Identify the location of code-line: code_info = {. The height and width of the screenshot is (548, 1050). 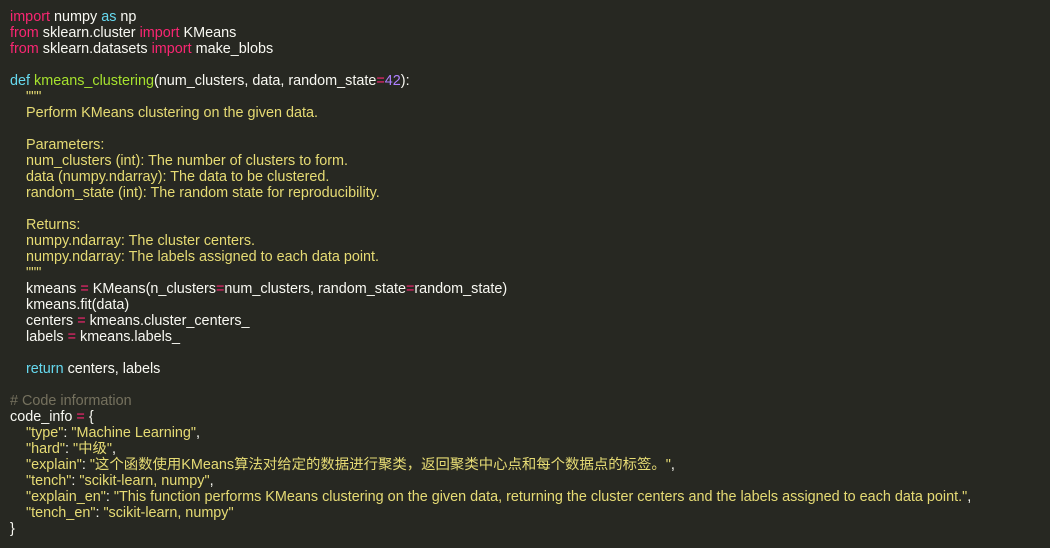
(530, 417).